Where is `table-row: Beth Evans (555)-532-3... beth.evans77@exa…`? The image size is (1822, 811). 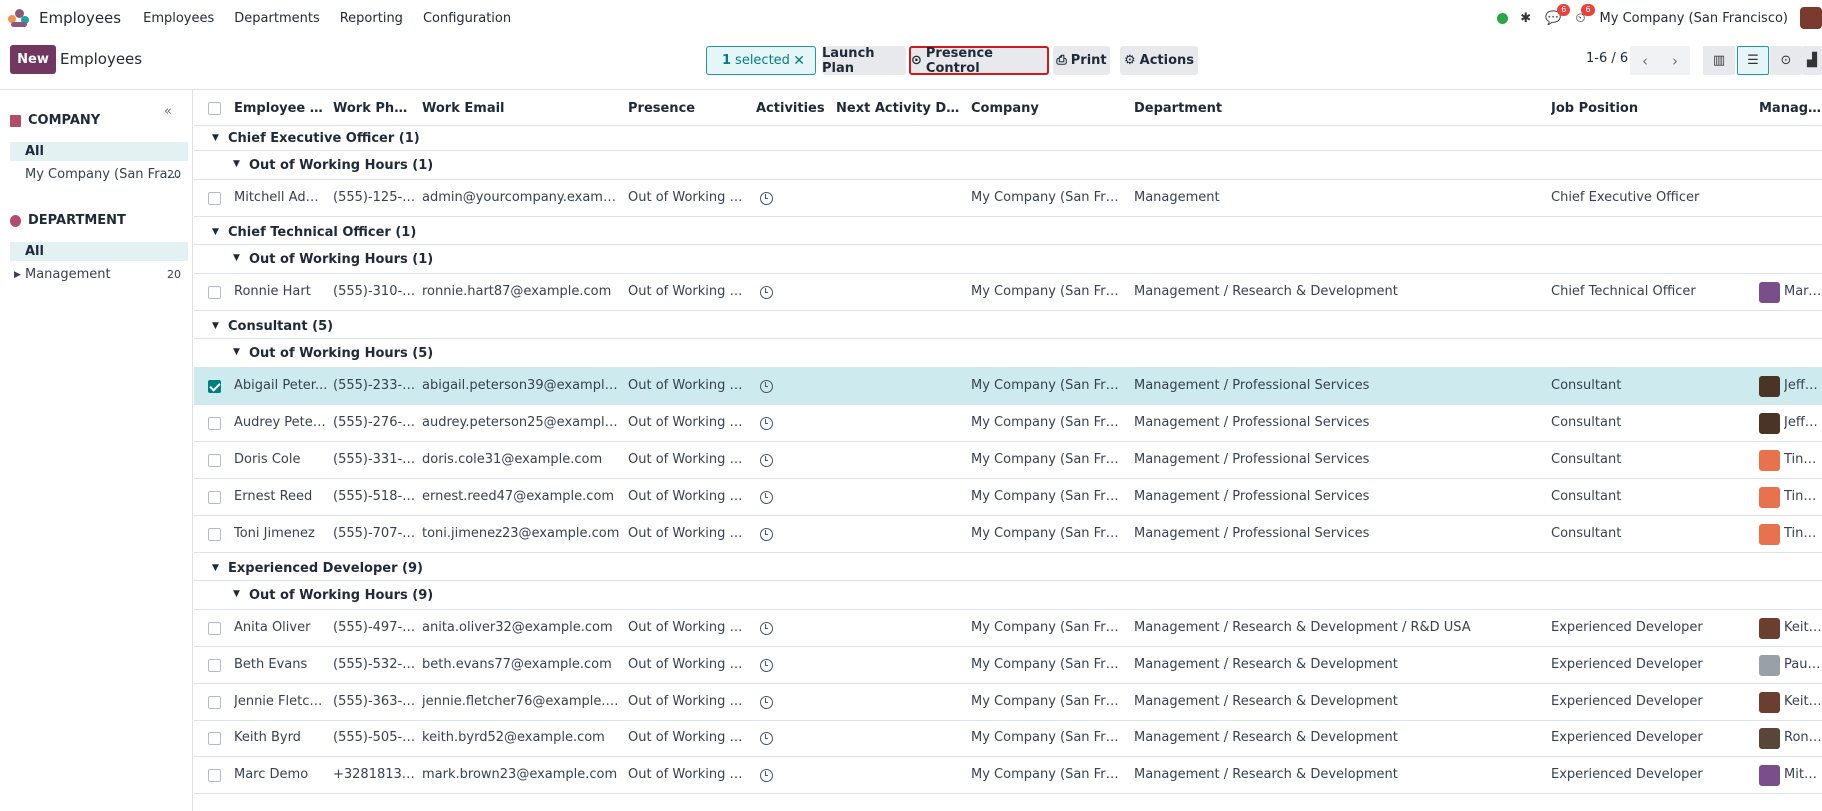 table-row: Beth Evans (555)-532-3... beth.evans77@exa… is located at coordinates (1008, 665).